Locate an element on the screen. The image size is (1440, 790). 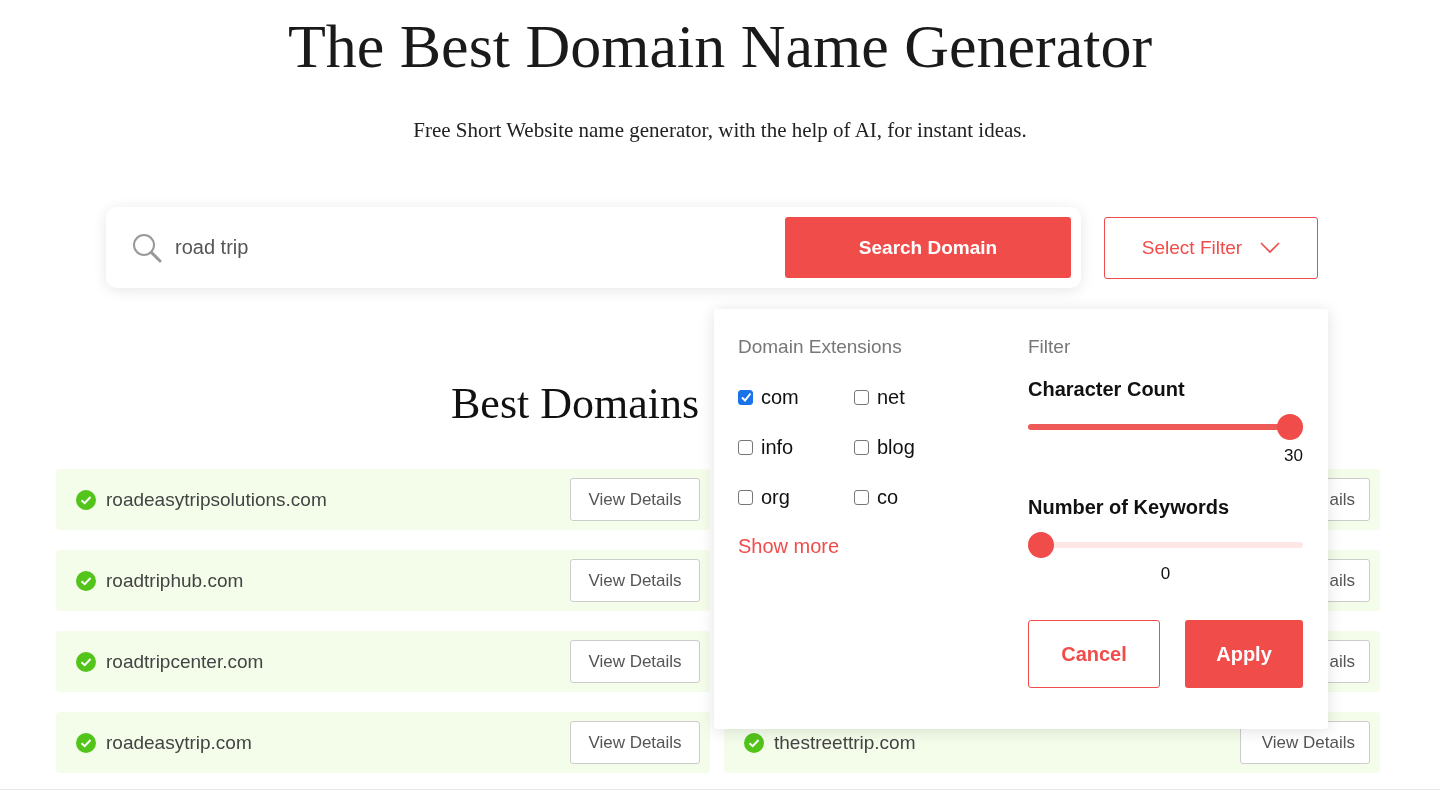
extension-option: co is located at coordinates (914, 497).